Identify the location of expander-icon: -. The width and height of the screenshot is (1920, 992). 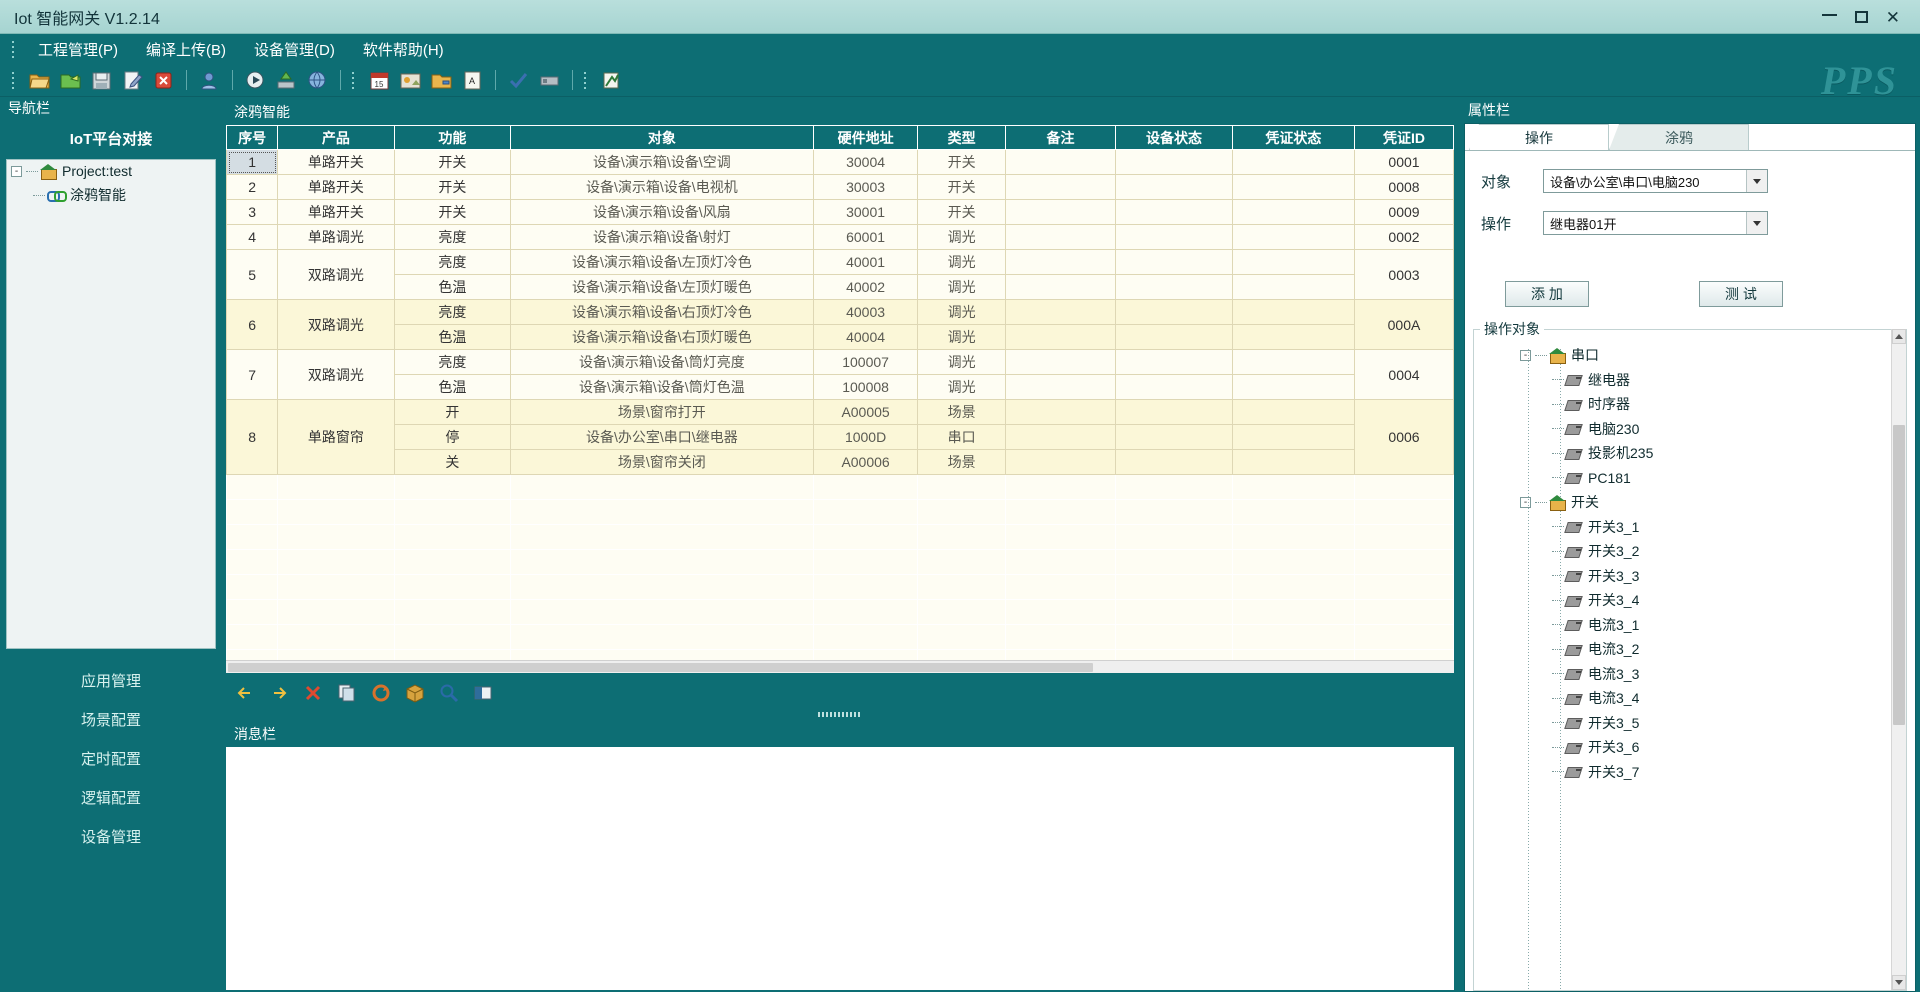
(1525, 502).